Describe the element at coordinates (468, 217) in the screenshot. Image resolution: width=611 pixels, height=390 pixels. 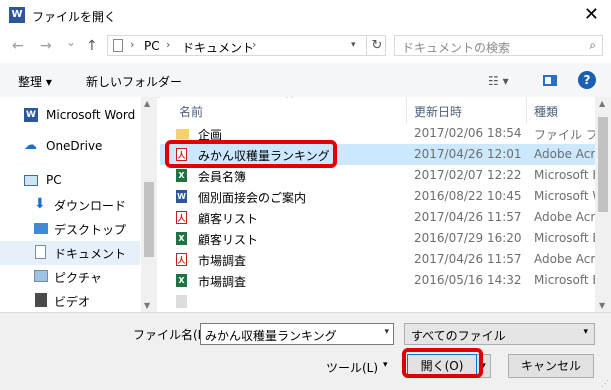
I see `file-date: 2017/04/26 11:57` at that location.